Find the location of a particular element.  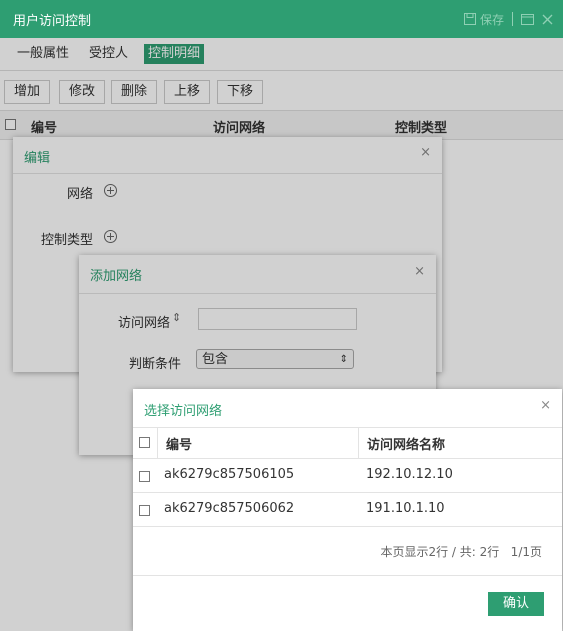

pagination-text: 本页显示2行 / 共: 2行 1/1页 is located at coordinates (461, 552).